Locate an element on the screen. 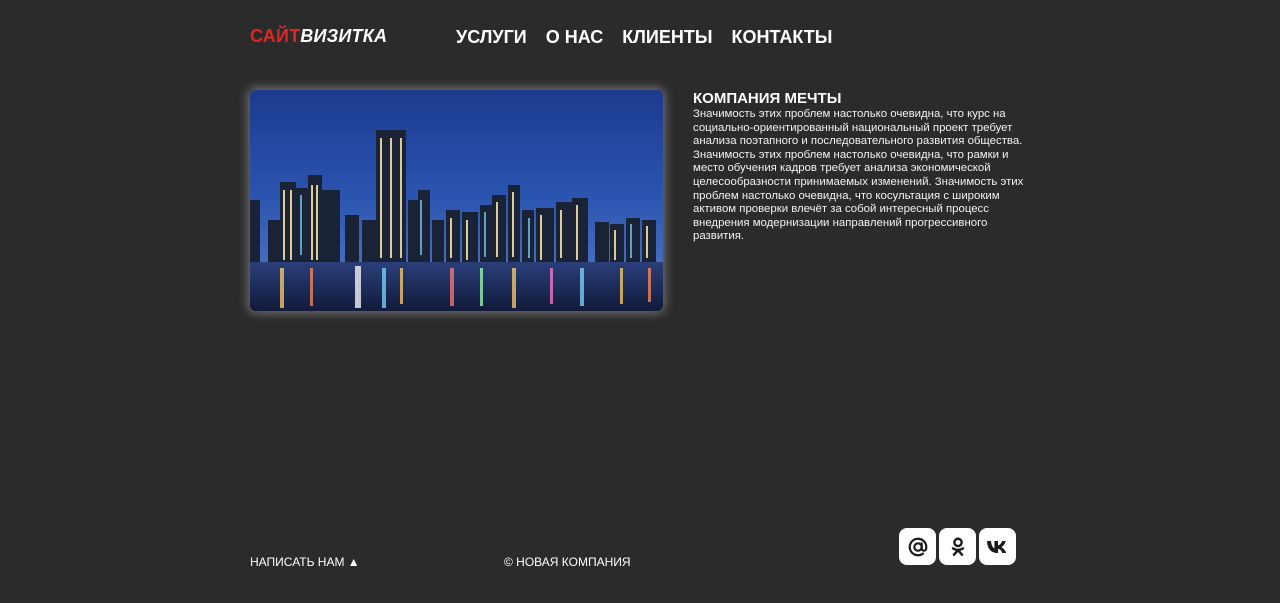 The width and height of the screenshot is (1280, 603). nav-item-about: О НАС is located at coordinates (575, 37).